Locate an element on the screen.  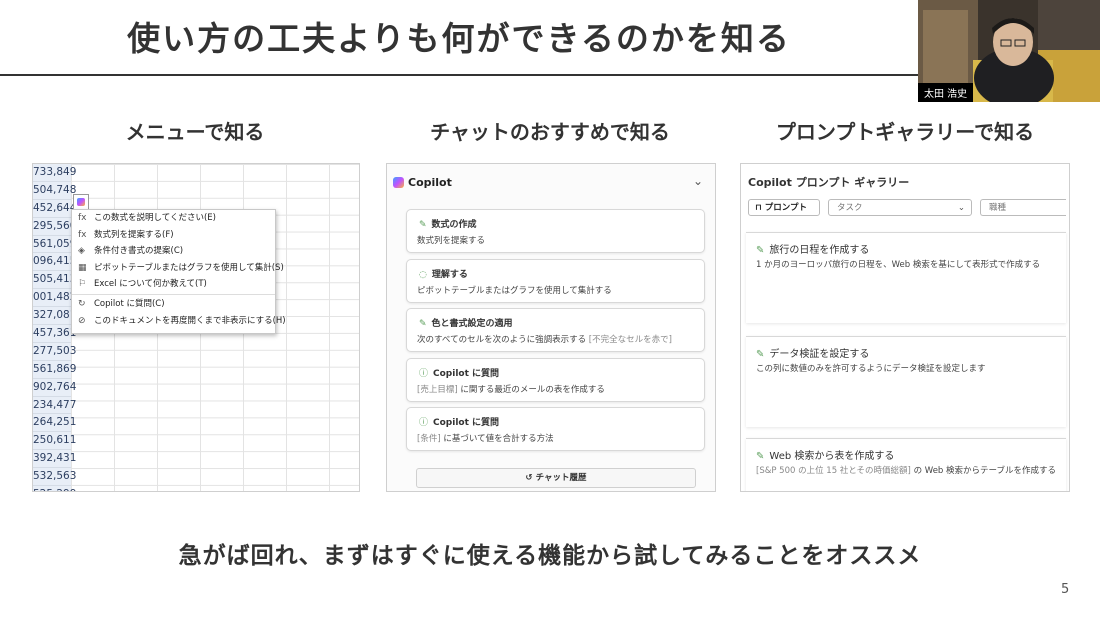
pivot-icon: ▦ is located at coordinates (82, 267).